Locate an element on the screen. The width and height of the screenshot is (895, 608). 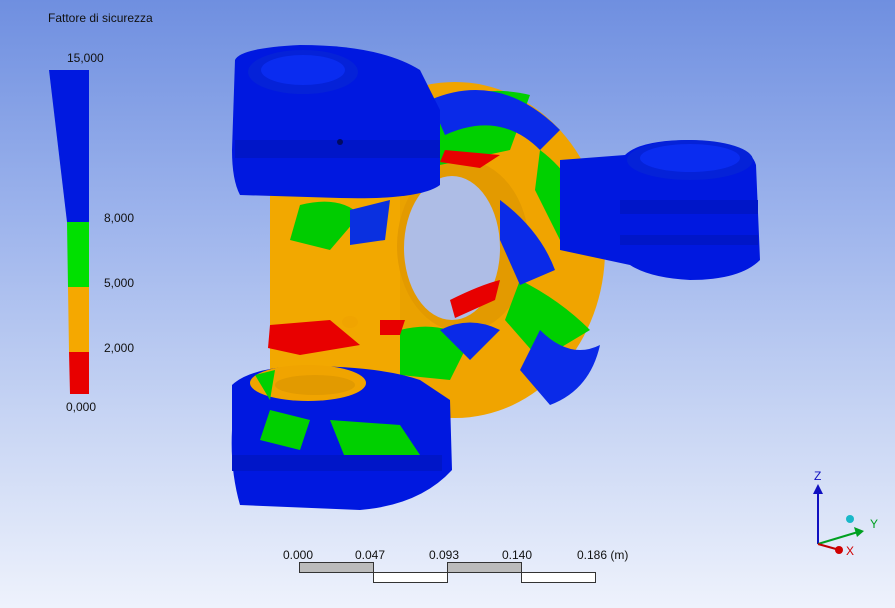
scale-tick-0: 0.000 is located at coordinates (298, 555).